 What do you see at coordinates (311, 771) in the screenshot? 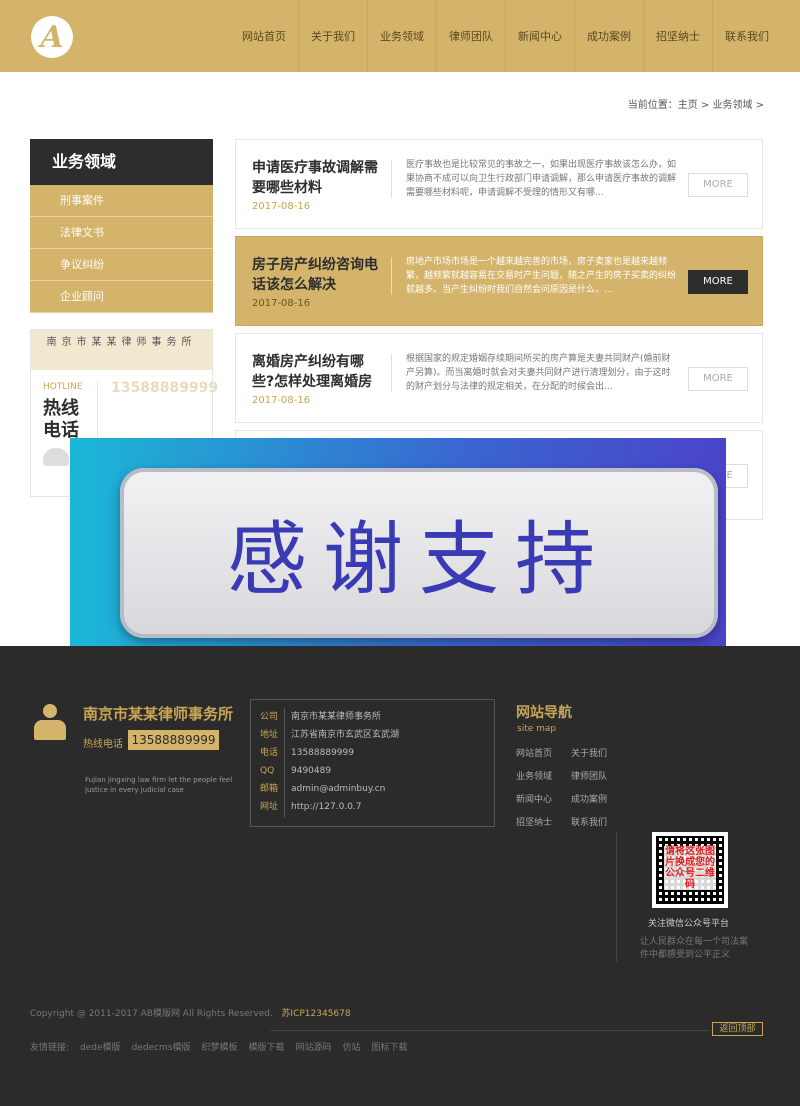
I see `info-value: 9490489` at bounding box center [311, 771].